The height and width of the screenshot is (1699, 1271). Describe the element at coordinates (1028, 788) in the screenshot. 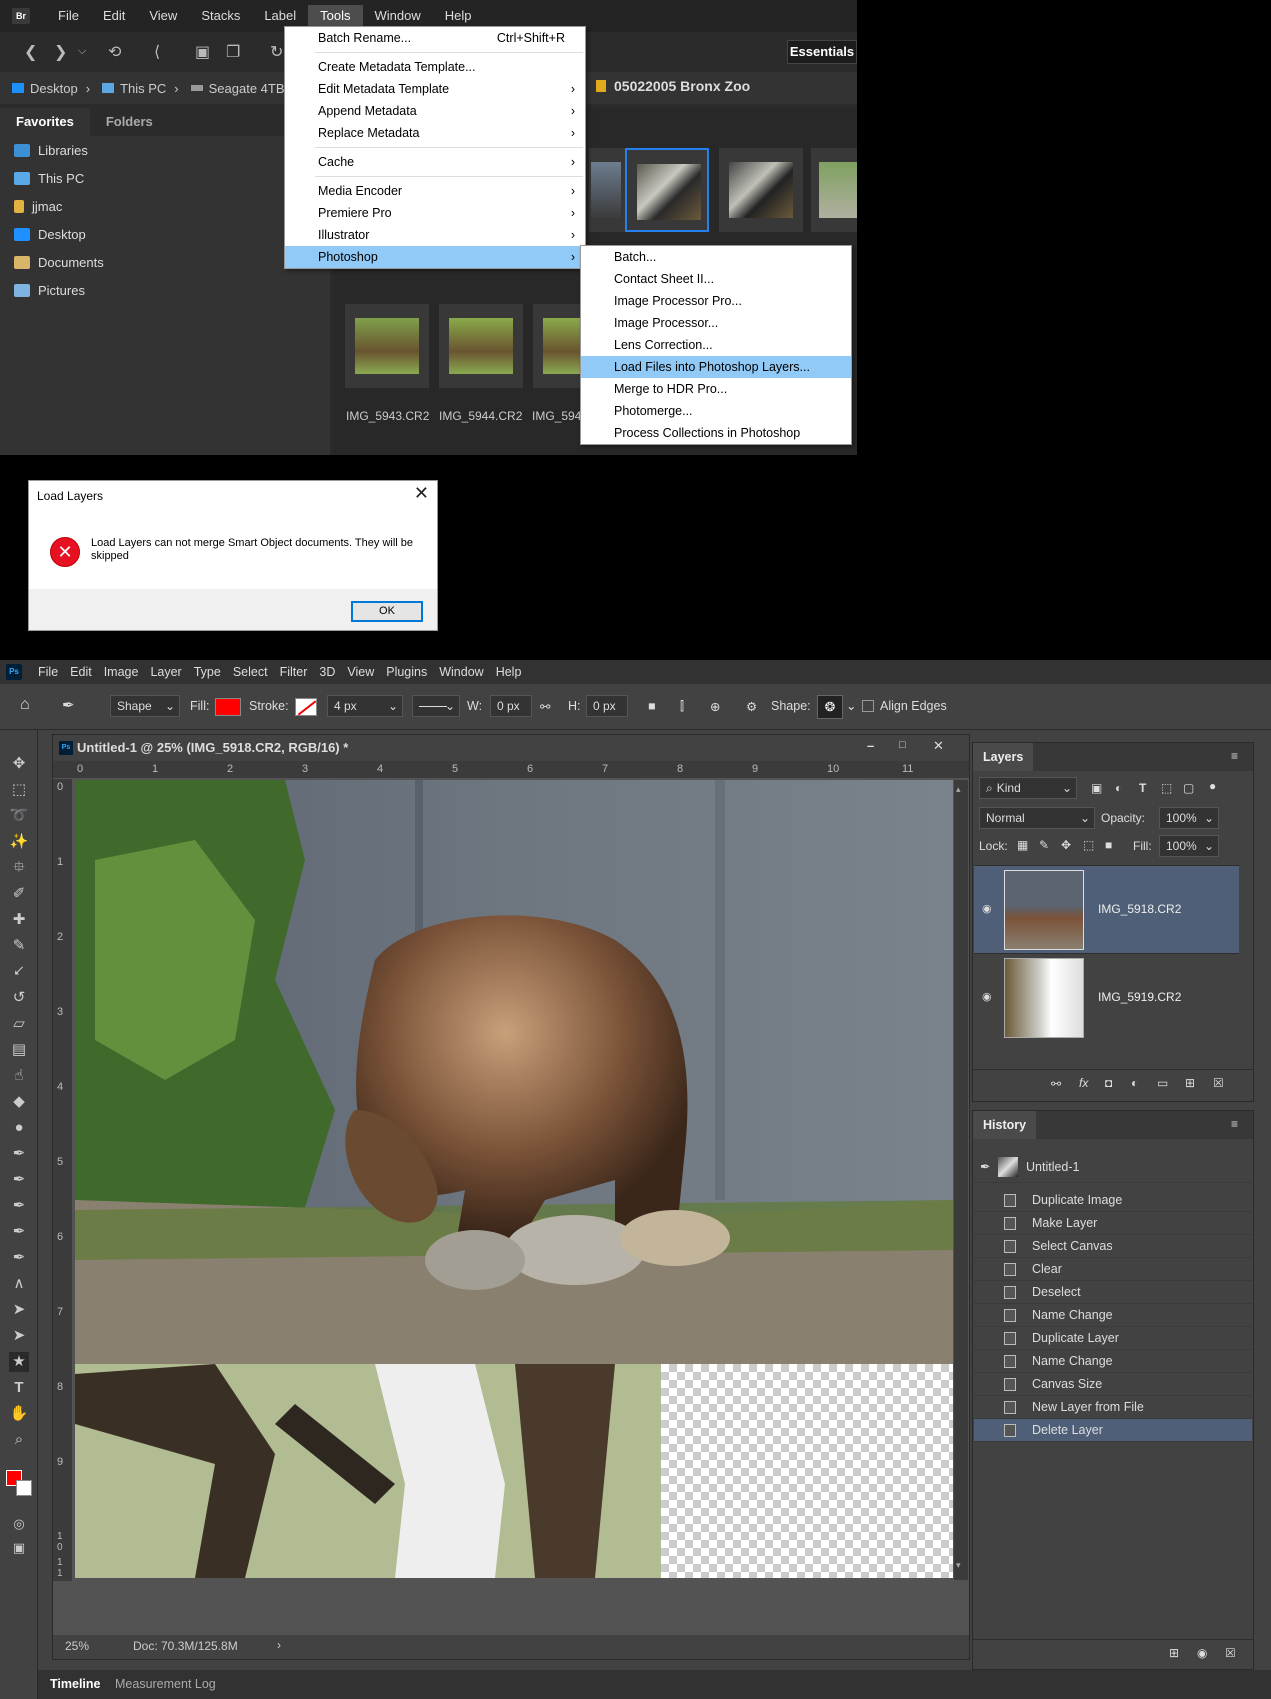

I see `layer-filter-select: ⌕ Kind ⌄` at that location.